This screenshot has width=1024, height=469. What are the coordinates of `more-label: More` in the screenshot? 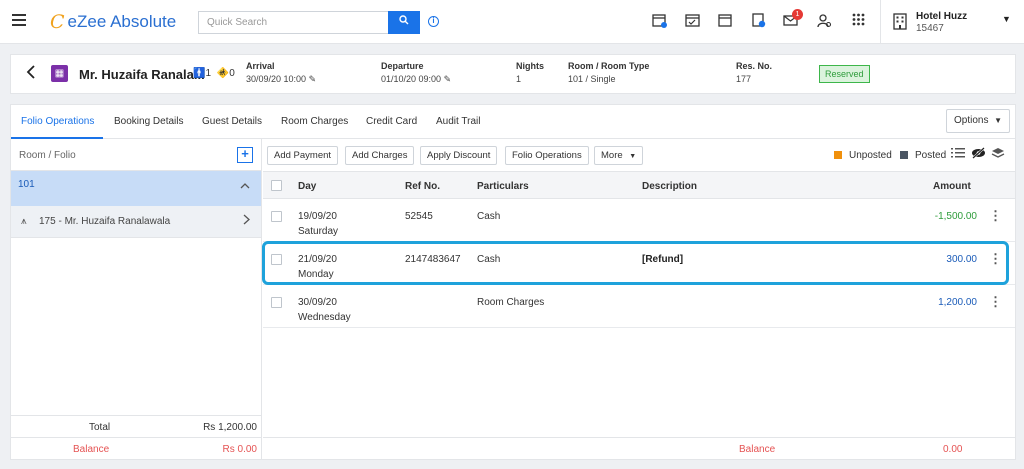 It's located at (612, 155).